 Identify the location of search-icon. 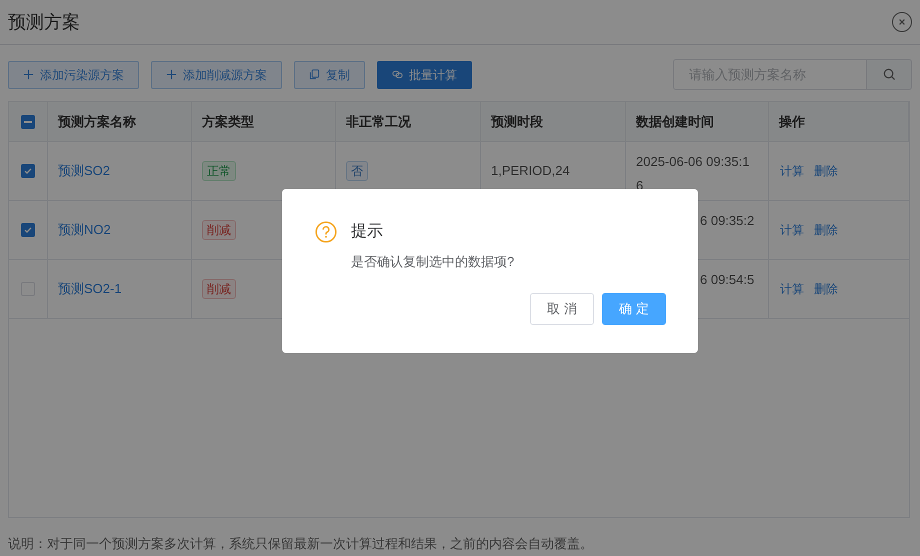
(889, 74).